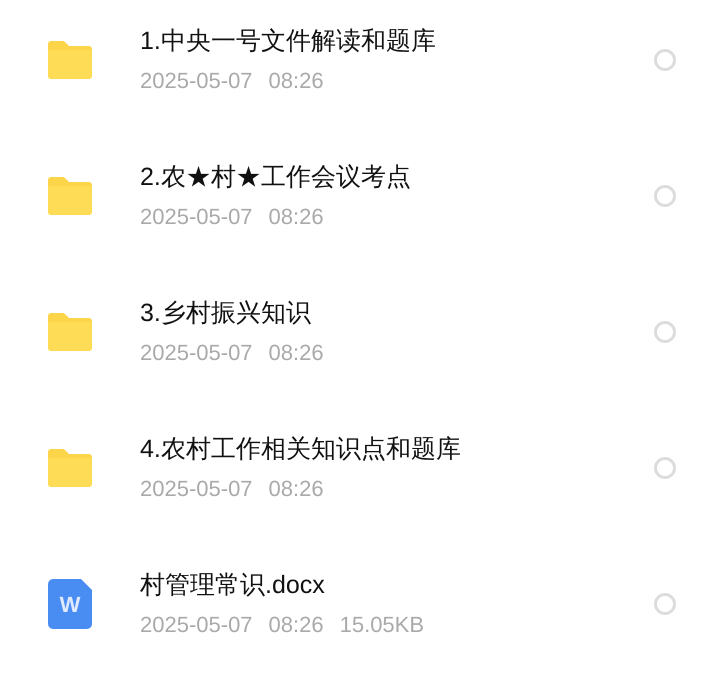  I want to click on file-name: 1.中央一号文件解读和题库, so click(397, 41).